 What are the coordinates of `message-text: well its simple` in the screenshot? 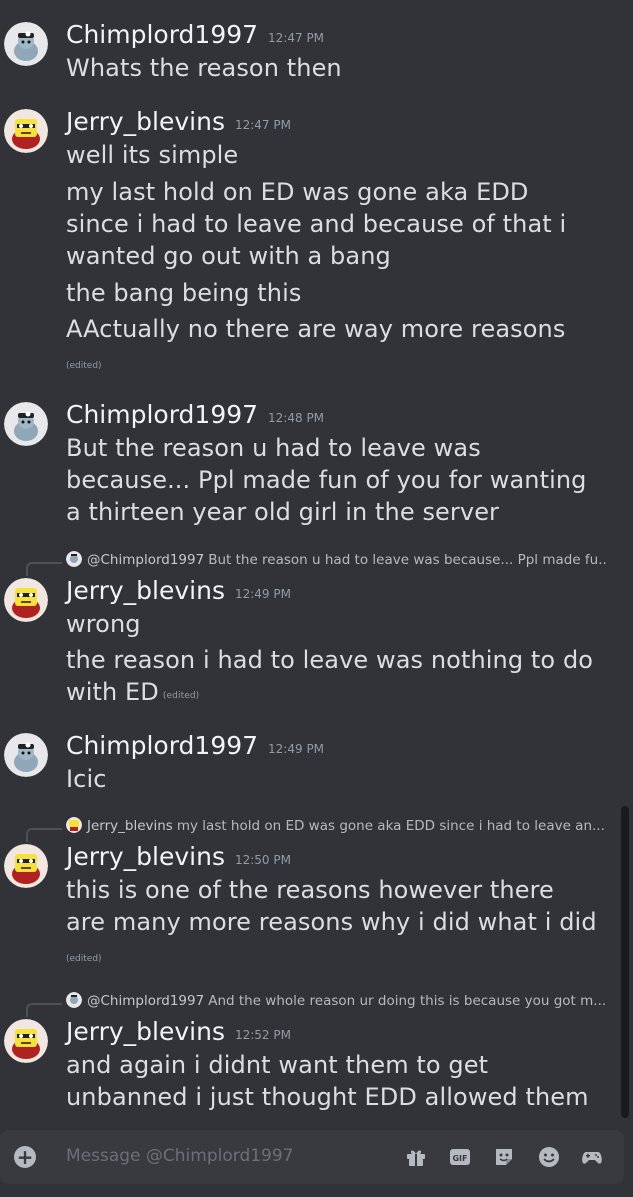 It's located at (152, 155).